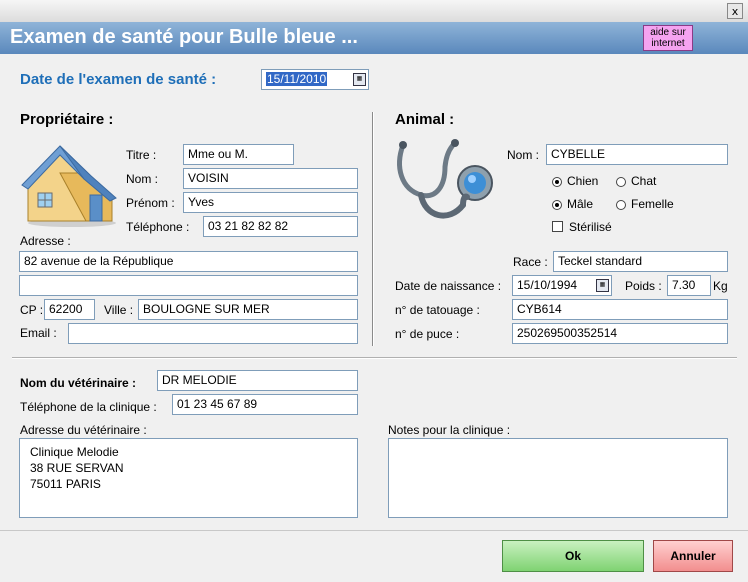 Image resolution: width=748 pixels, height=582 pixels. I want to click on birth-date-field: 15/10/1994 ▦, so click(562, 285).